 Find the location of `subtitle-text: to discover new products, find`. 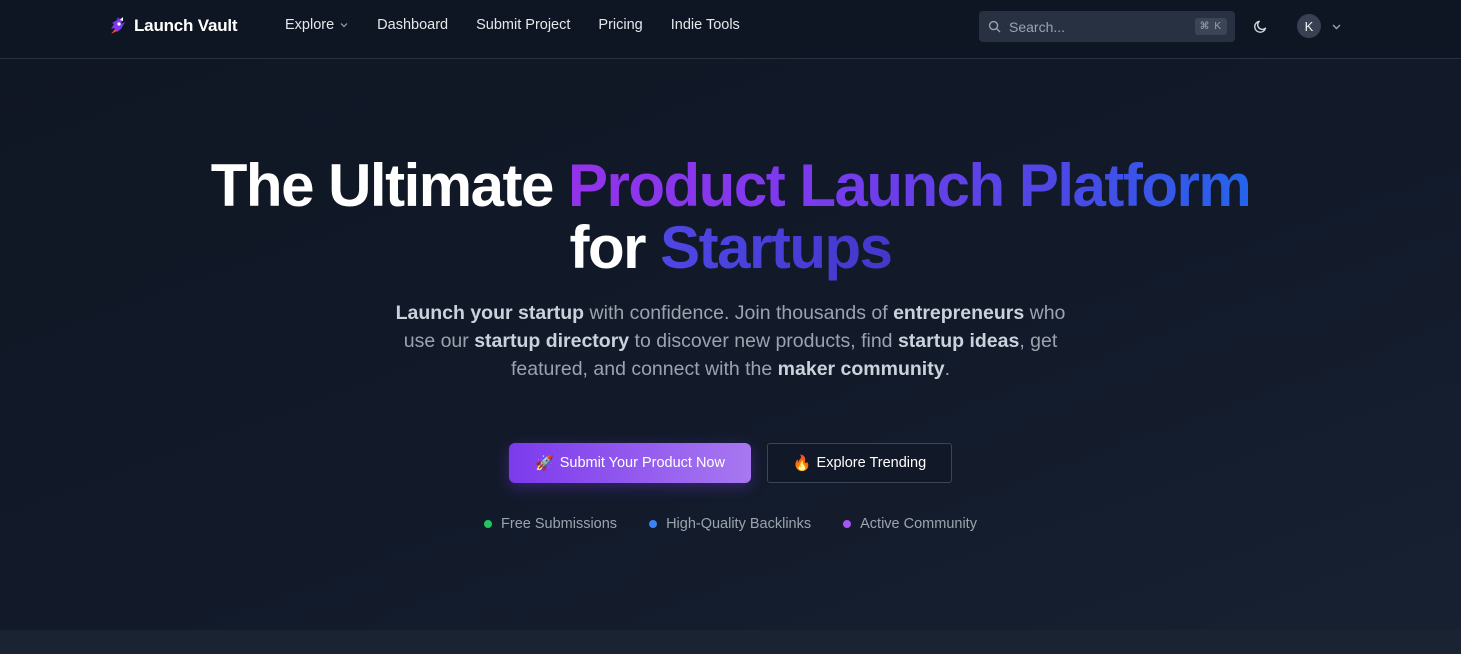

subtitle-text: to discover new products, find is located at coordinates (763, 341).